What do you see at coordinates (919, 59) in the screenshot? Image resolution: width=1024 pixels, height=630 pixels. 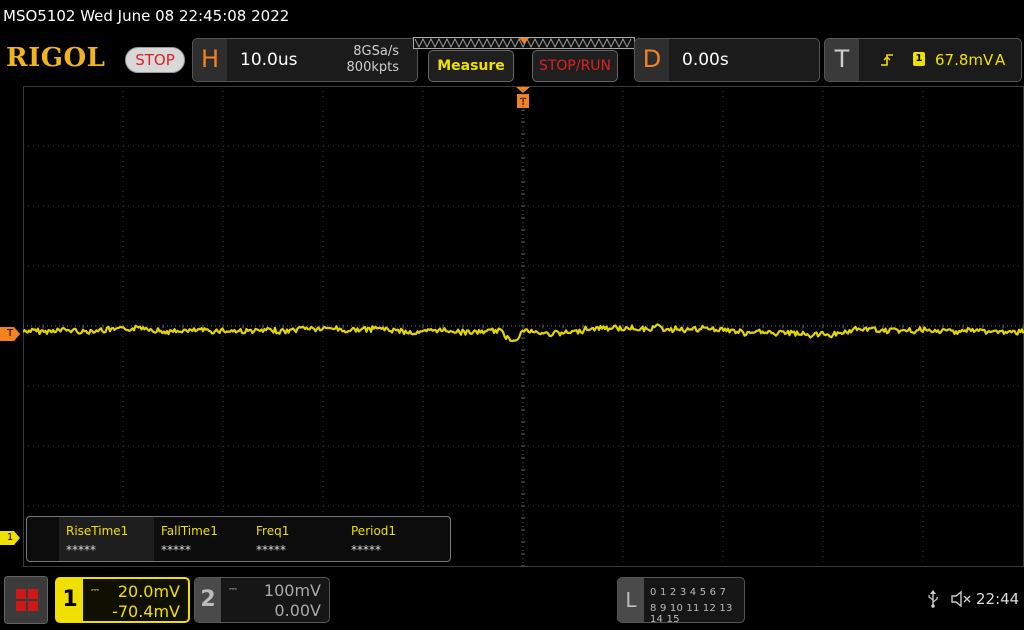 I see `trigger-source-badge: 1` at bounding box center [919, 59].